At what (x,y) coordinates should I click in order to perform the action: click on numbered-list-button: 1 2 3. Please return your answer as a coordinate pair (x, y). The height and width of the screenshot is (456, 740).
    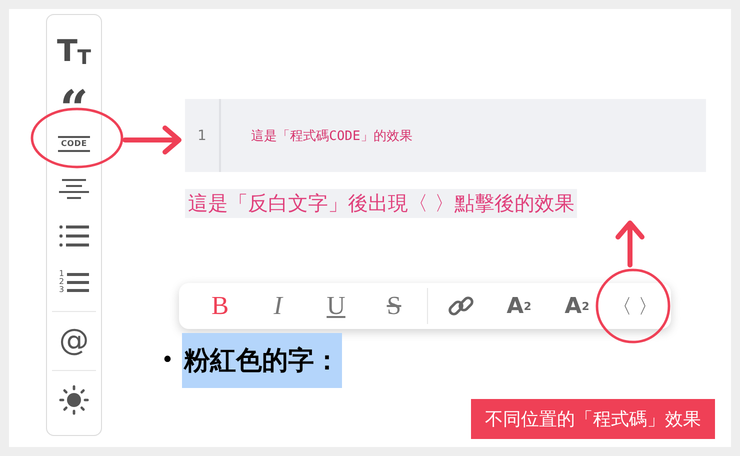
    Looking at the image, I should click on (74, 282).